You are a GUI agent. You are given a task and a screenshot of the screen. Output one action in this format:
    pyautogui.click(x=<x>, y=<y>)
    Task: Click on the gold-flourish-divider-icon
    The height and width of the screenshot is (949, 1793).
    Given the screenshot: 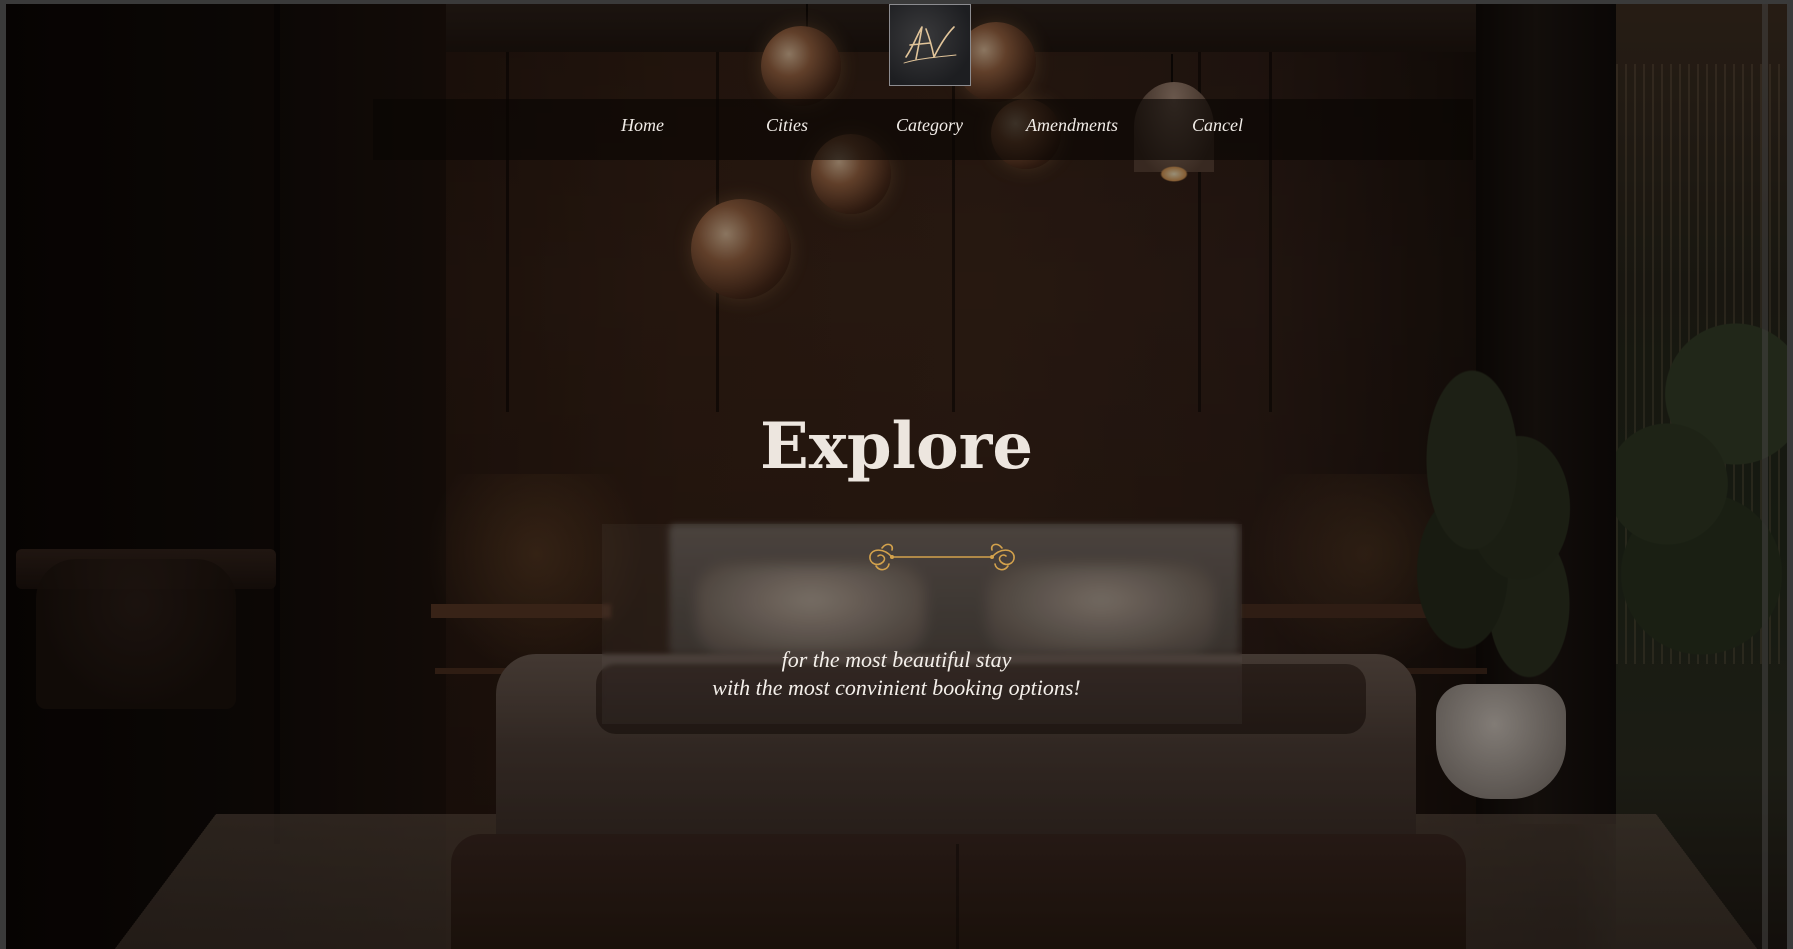 What is the action you would take?
    pyautogui.click(x=942, y=557)
    